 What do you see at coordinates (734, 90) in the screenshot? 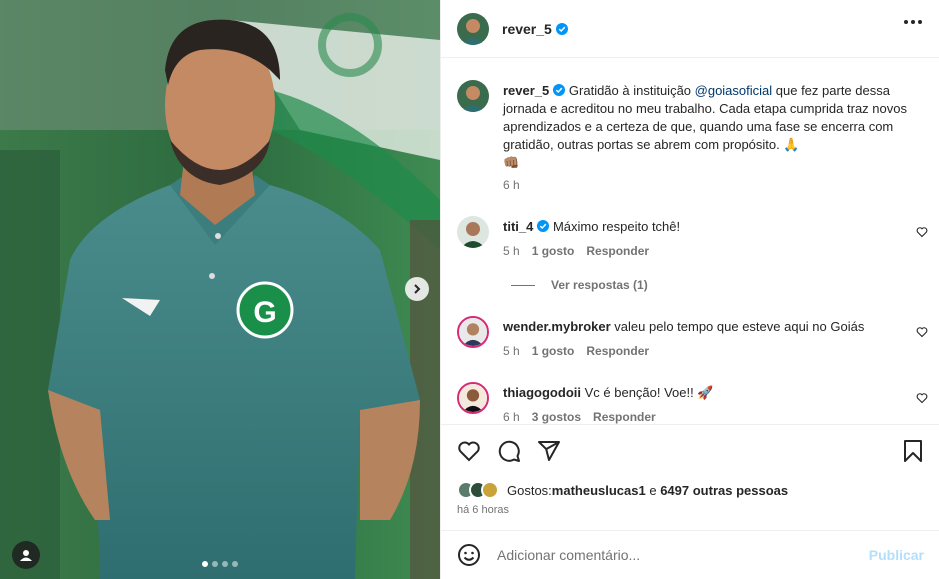
I see `caption-mention: @goiasoficial` at bounding box center [734, 90].